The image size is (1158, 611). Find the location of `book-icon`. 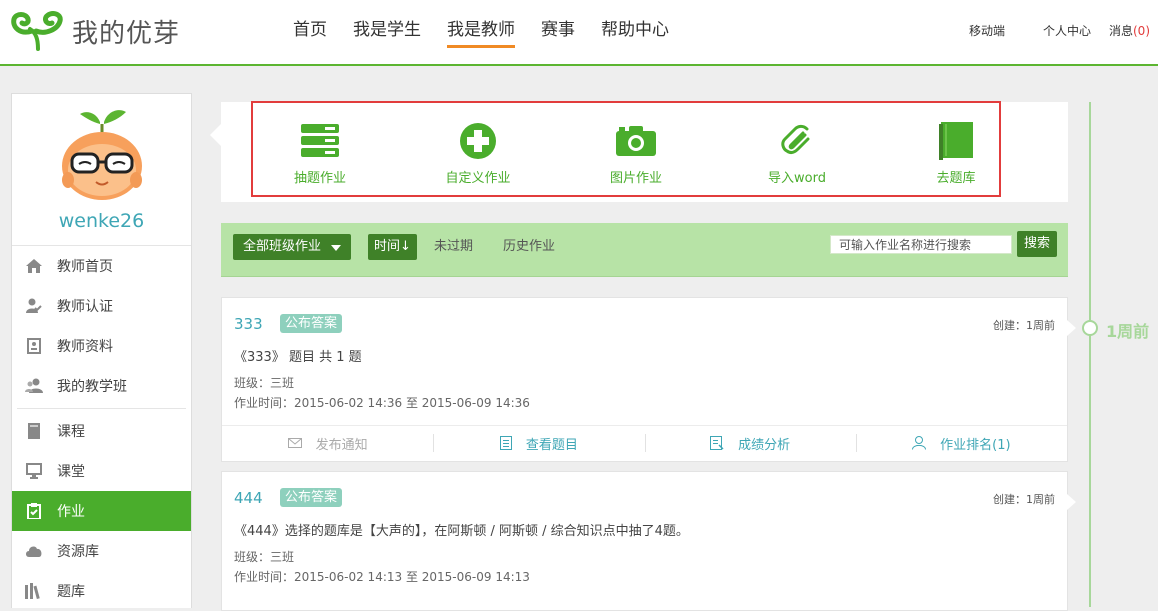

book-icon is located at coordinates (34, 431).